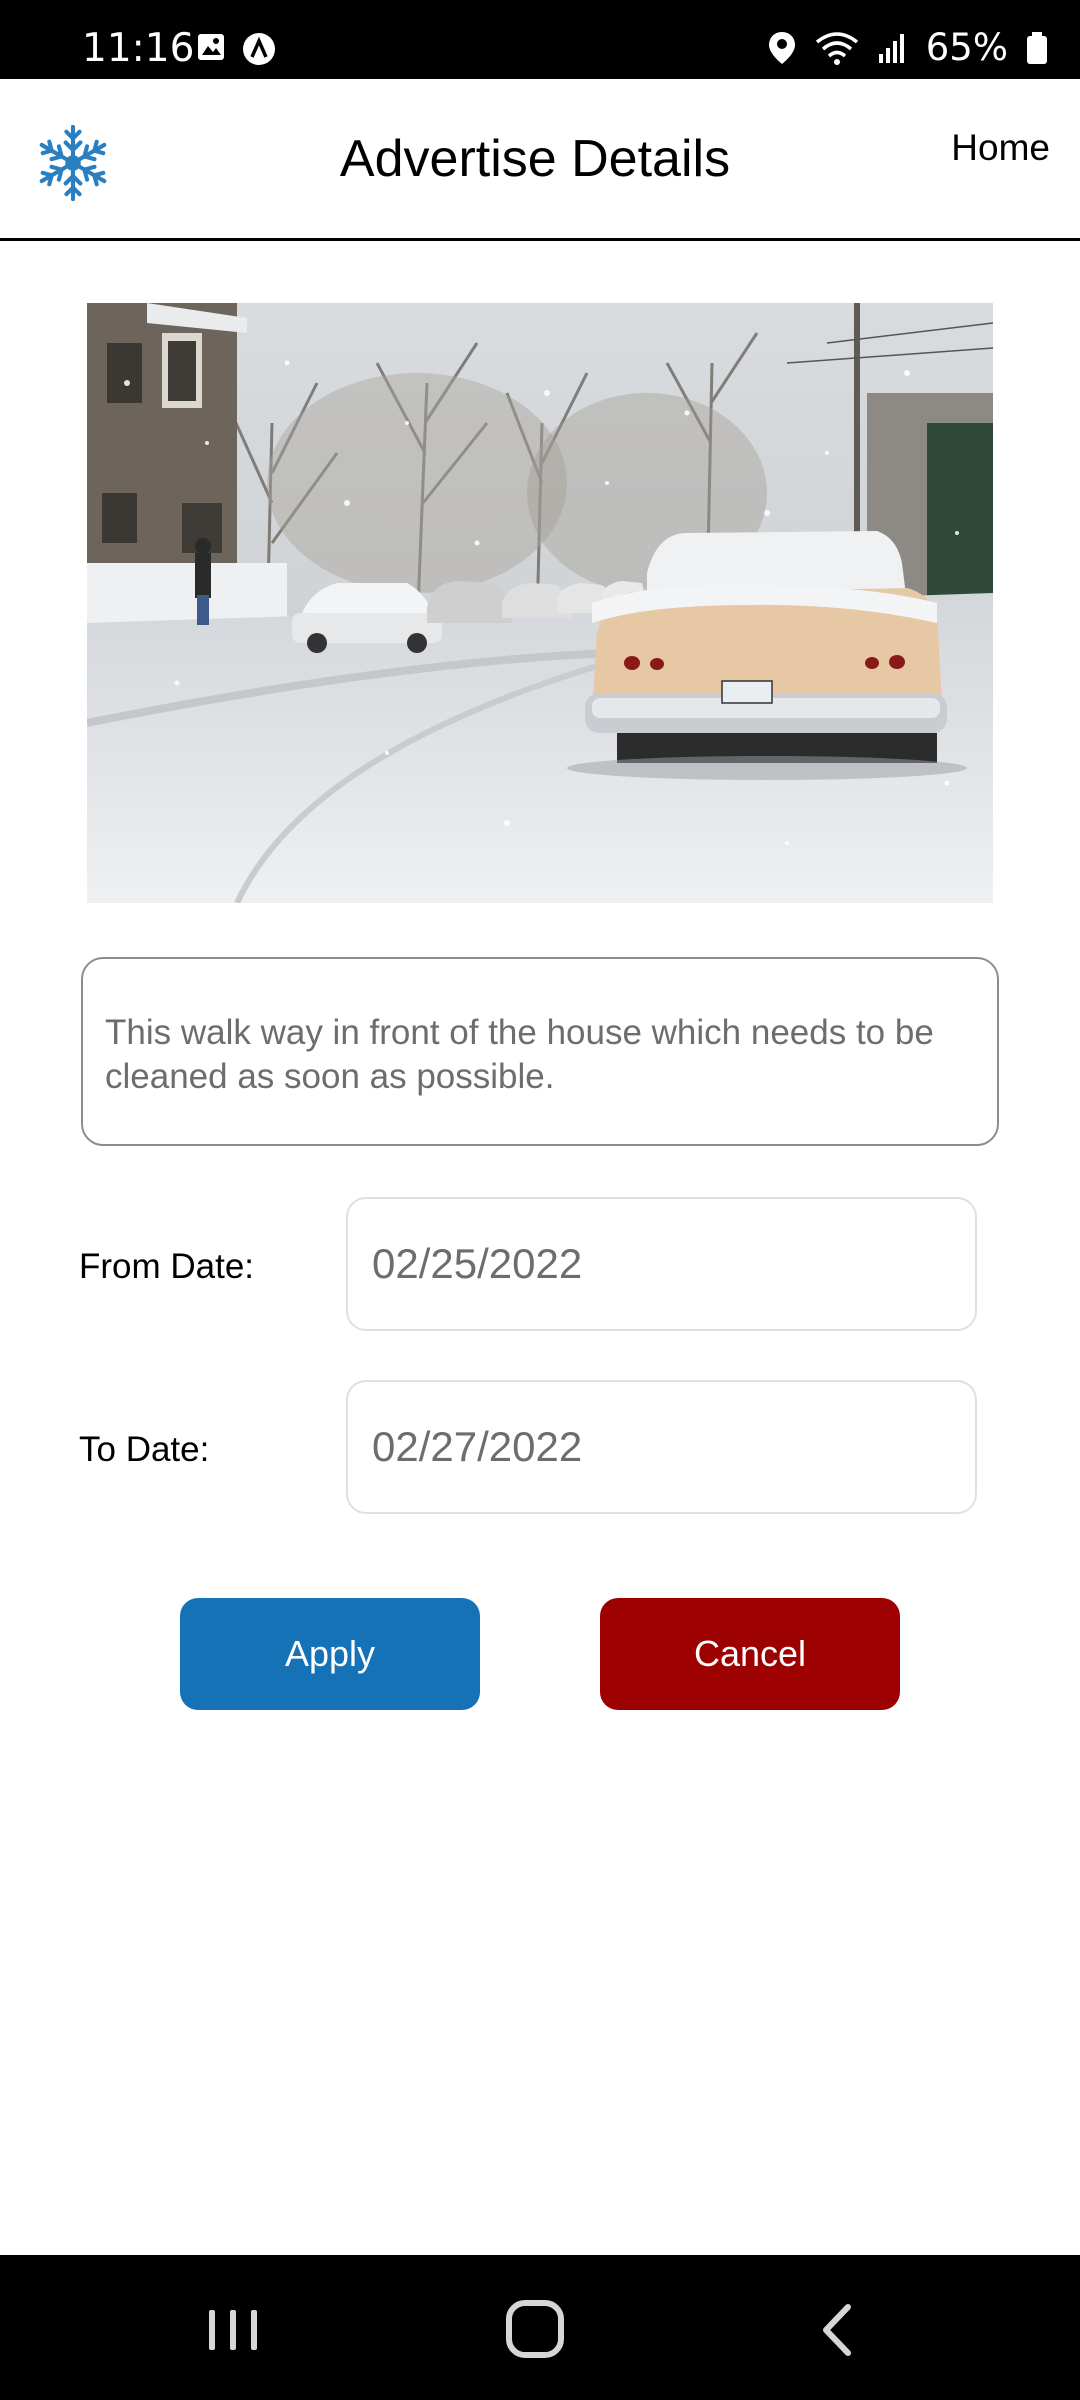 The image size is (1080, 2400). Describe the element at coordinates (144, 1449) in the screenshot. I see `to-date-label: To Date:` at that location.